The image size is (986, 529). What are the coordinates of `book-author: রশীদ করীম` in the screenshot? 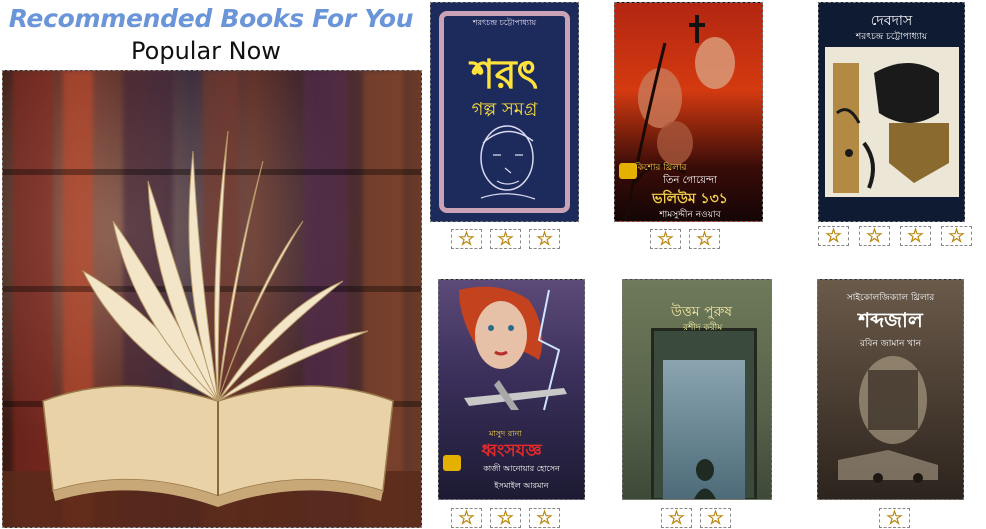 It's located at (703, 328).